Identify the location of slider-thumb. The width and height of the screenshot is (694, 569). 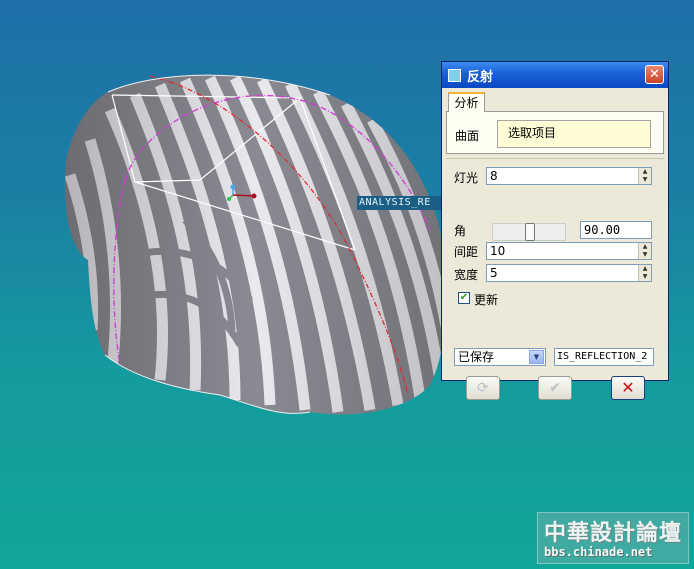
(530, 232).